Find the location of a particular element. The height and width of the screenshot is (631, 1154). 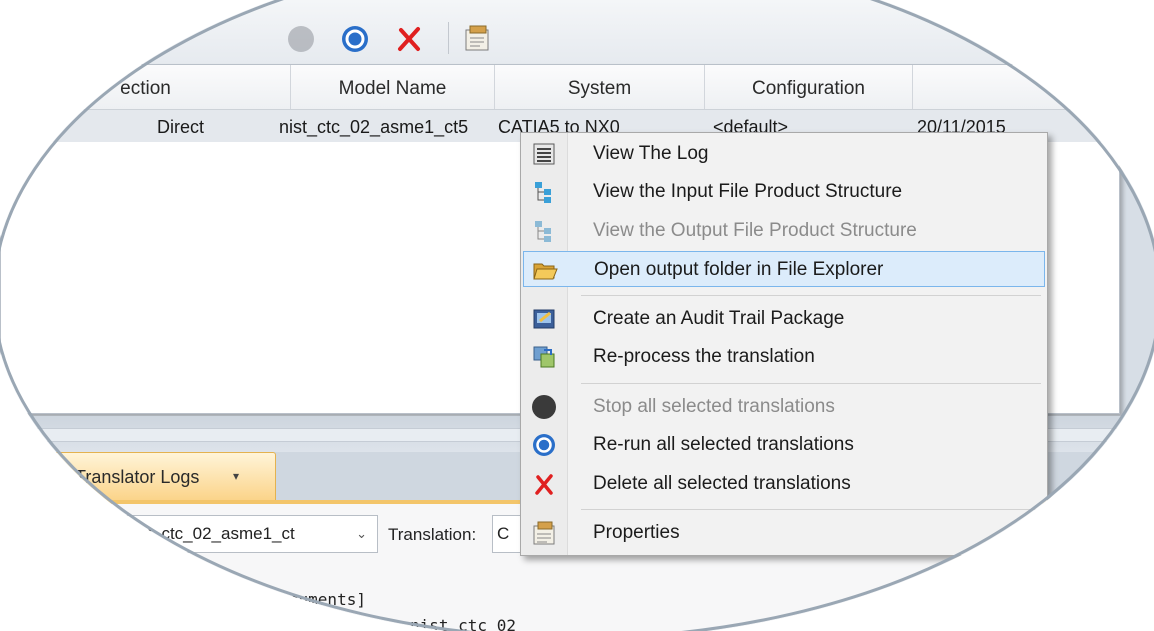

toolbar is located at coordinates (577, 32).